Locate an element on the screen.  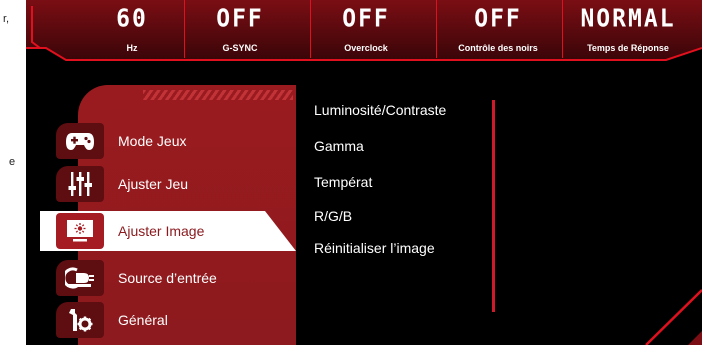
response-time-label: Temps de Réponse is located at coordinates (628, 48).